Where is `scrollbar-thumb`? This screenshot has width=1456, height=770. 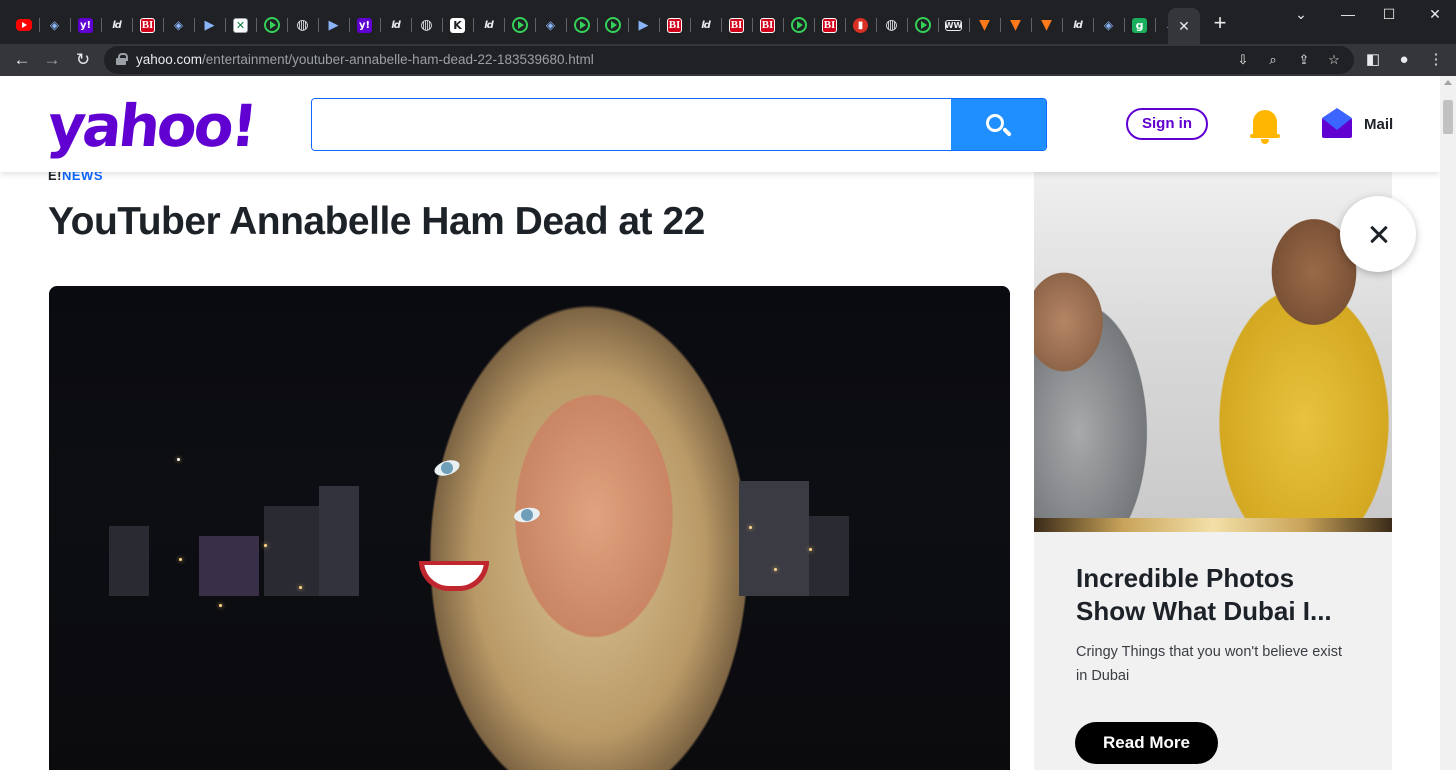
scrollbar-thumb is located at coordinates (1448, 117).